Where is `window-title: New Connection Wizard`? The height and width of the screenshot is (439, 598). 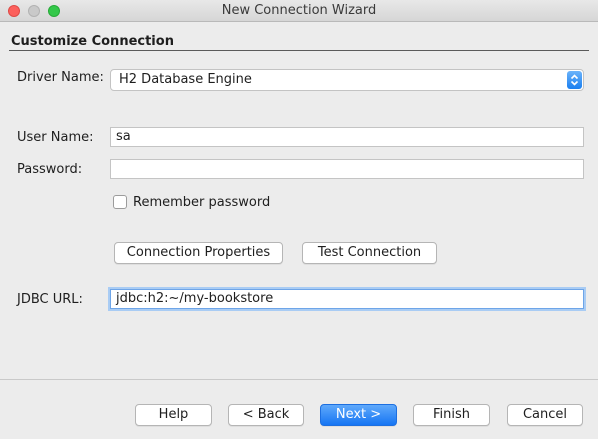 window-title: New Connection Wizard is located at coordinates (299, 10).